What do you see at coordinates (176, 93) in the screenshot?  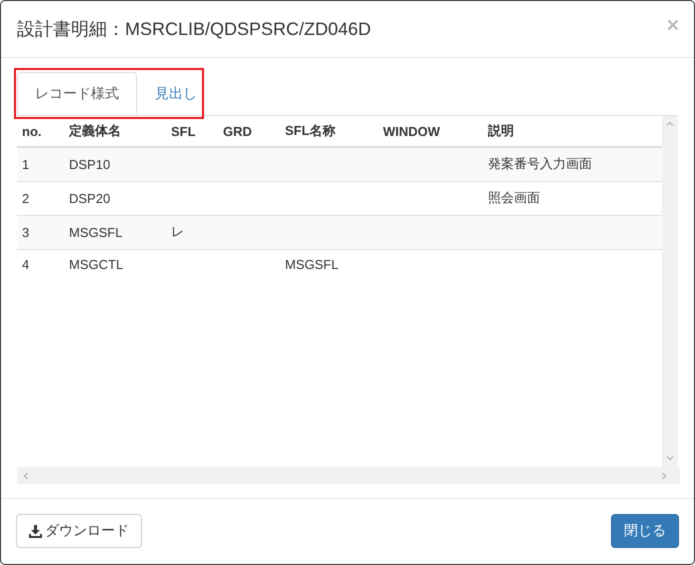 I see `tab: 見出し` at bounding box center [176, 93].